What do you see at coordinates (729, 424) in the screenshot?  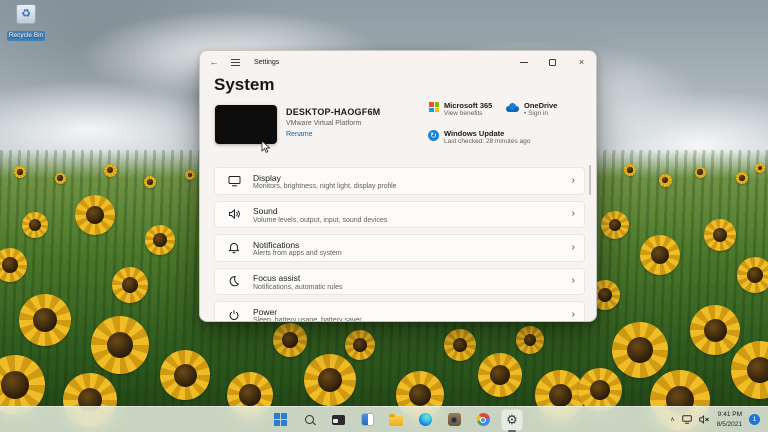 I see `tray-date: 8/5/2021` at bounding box center [729, 424].